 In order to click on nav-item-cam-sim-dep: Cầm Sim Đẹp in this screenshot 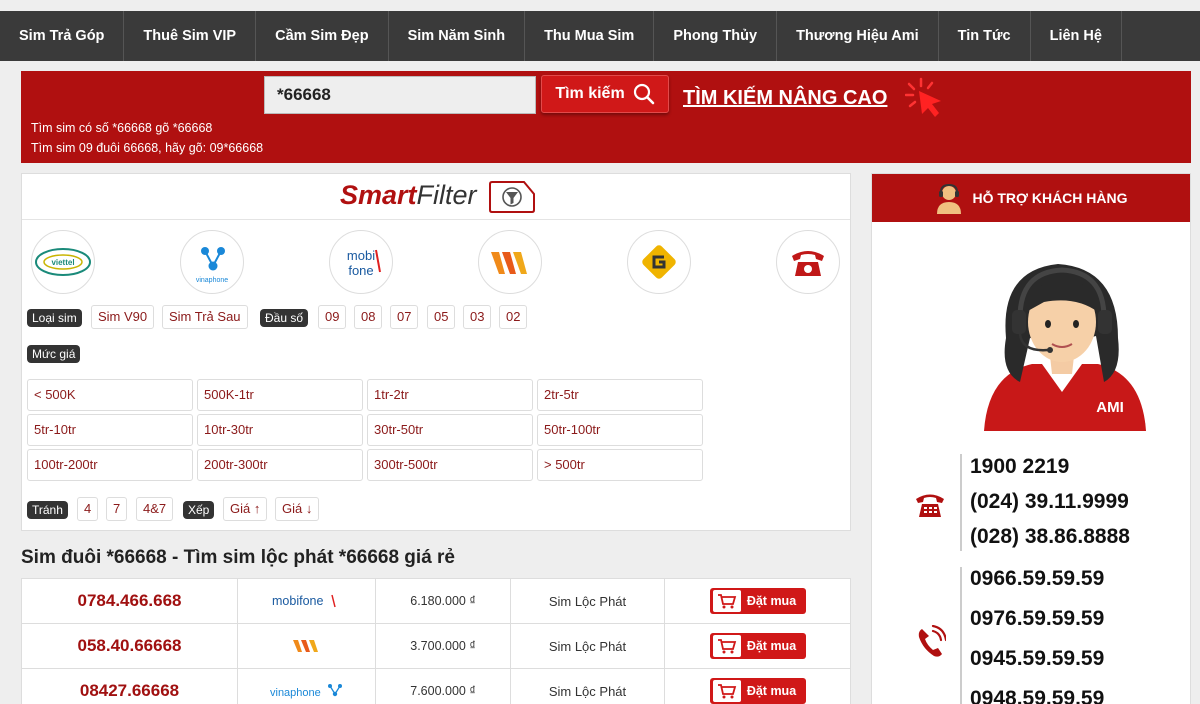, I will do `click(322, 36)`.